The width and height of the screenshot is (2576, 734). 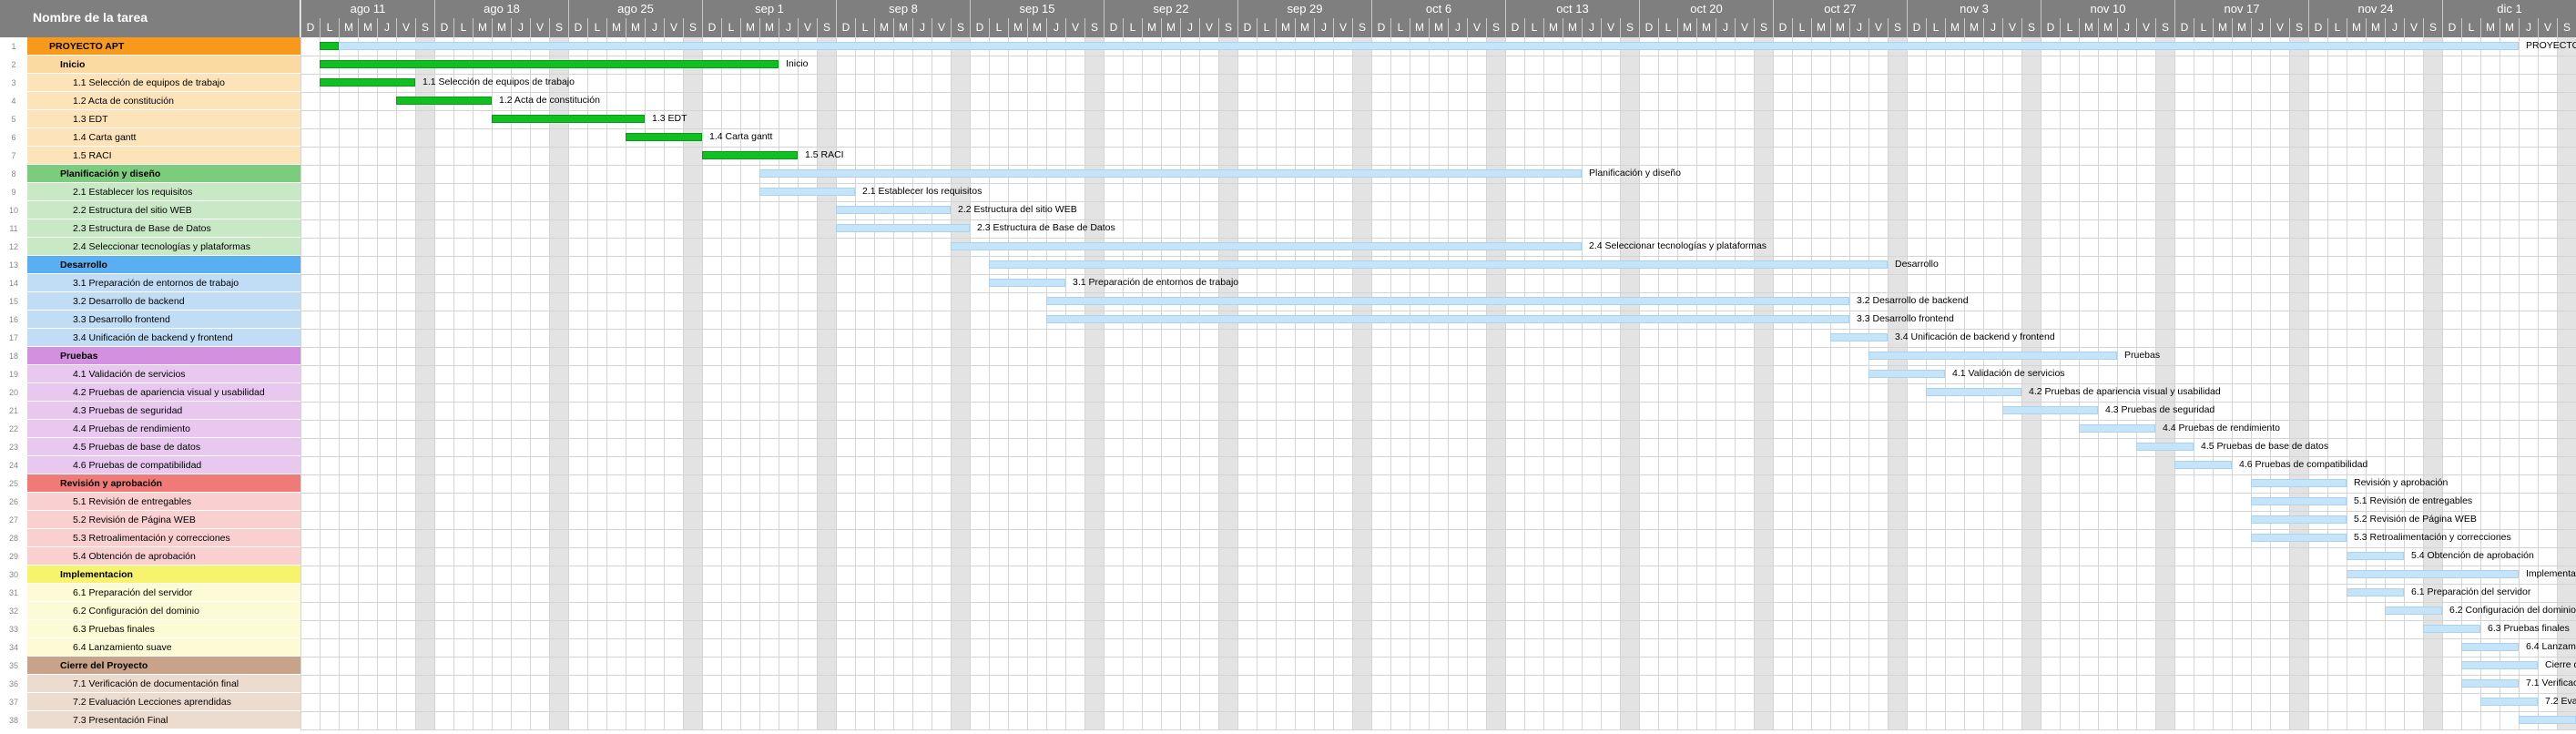 What do you see at coordinates (163, 174) in the screenshot?
I see `phase-name-cell: Planificación y diseño` at bounding box center [163, 174].